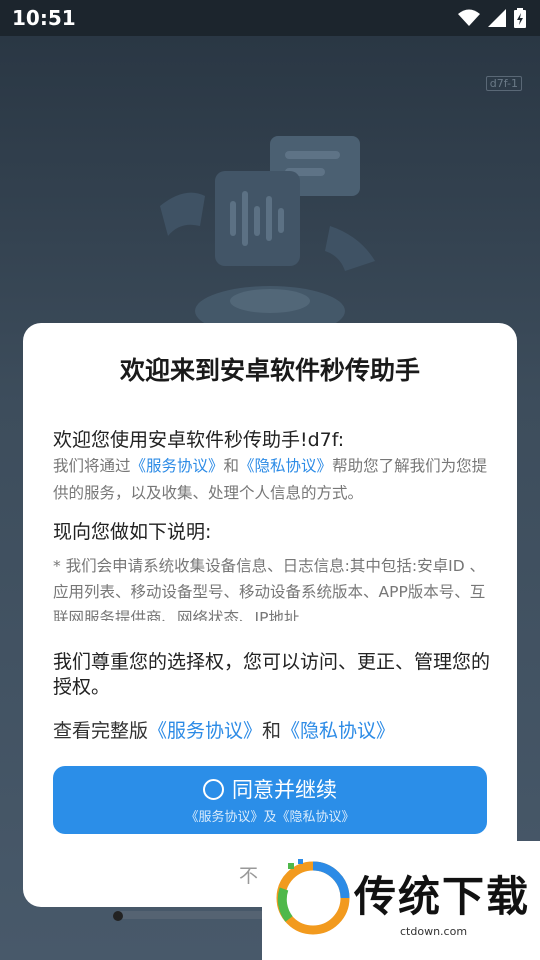 Image resolution: width=540 pixels, height=960 pixels. What do you see at coordinates (132, 532) in the screenshot?
I see `explain-heading: 现向您做如下说明:` at bounding box center [132, 532].